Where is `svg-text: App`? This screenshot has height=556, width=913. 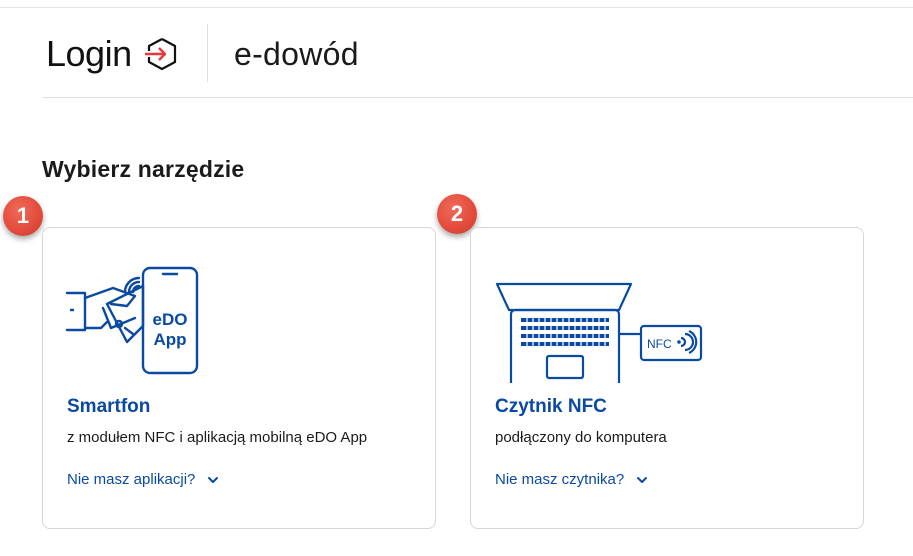
svg-text: App is located at coordinates (169, 339).